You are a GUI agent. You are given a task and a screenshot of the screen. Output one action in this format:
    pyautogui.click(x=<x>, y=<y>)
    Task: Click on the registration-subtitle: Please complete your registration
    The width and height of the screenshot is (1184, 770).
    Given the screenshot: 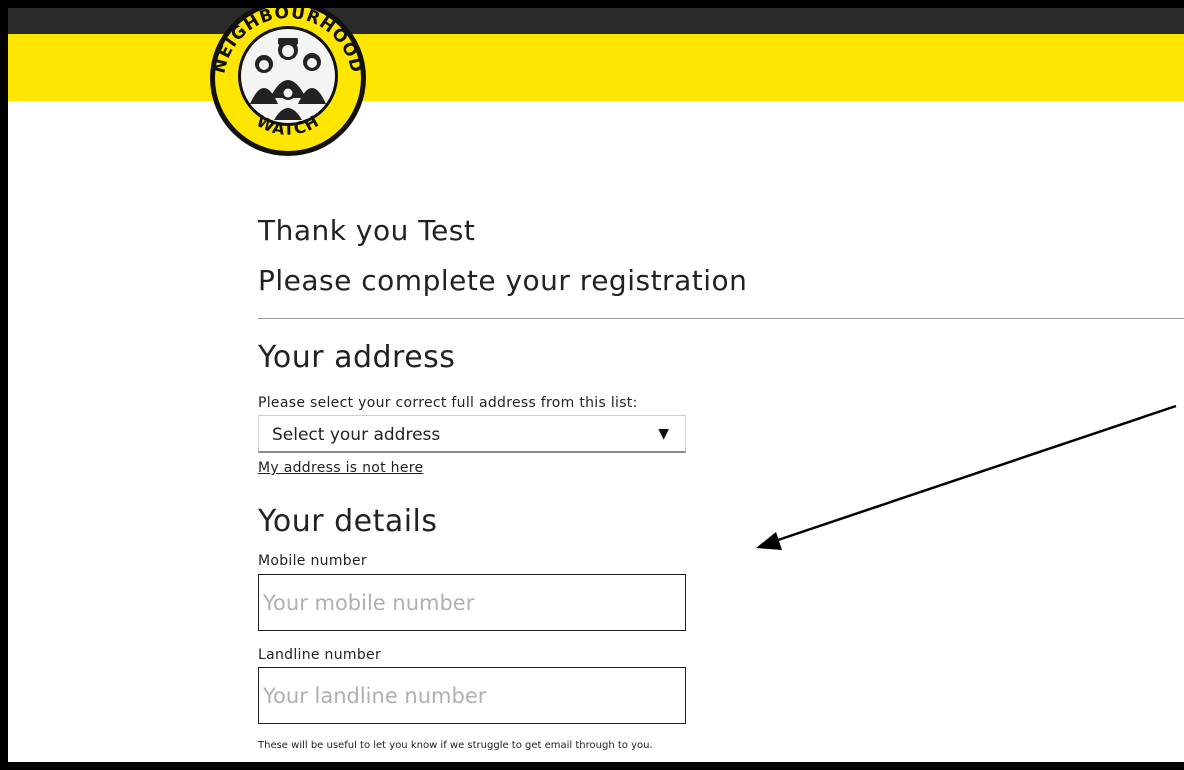 What is the action you would take?
    pyautogui.click(x=503, y=280)
    